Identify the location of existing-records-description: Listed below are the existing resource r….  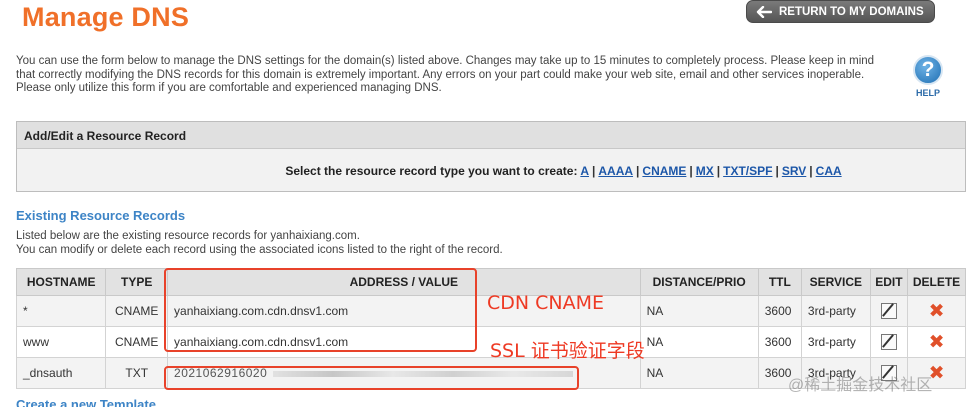
(259, 243).